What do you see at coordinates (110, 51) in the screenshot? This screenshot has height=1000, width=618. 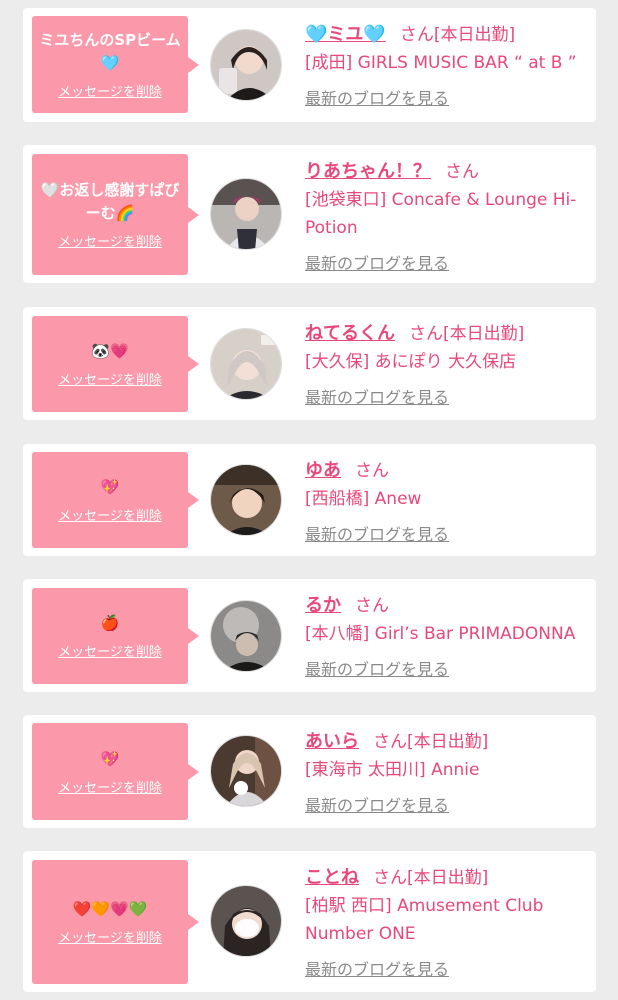 I see `message-text: ミユちんのSPビーム🩵` at bounding box center [110, 51].